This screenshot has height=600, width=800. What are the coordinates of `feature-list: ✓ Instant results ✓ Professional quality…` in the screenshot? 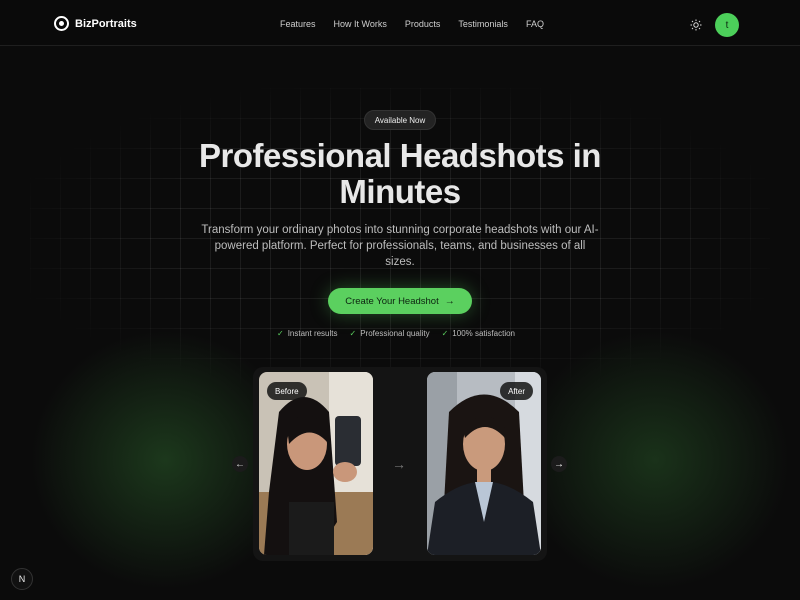 It's located at (396, 333).